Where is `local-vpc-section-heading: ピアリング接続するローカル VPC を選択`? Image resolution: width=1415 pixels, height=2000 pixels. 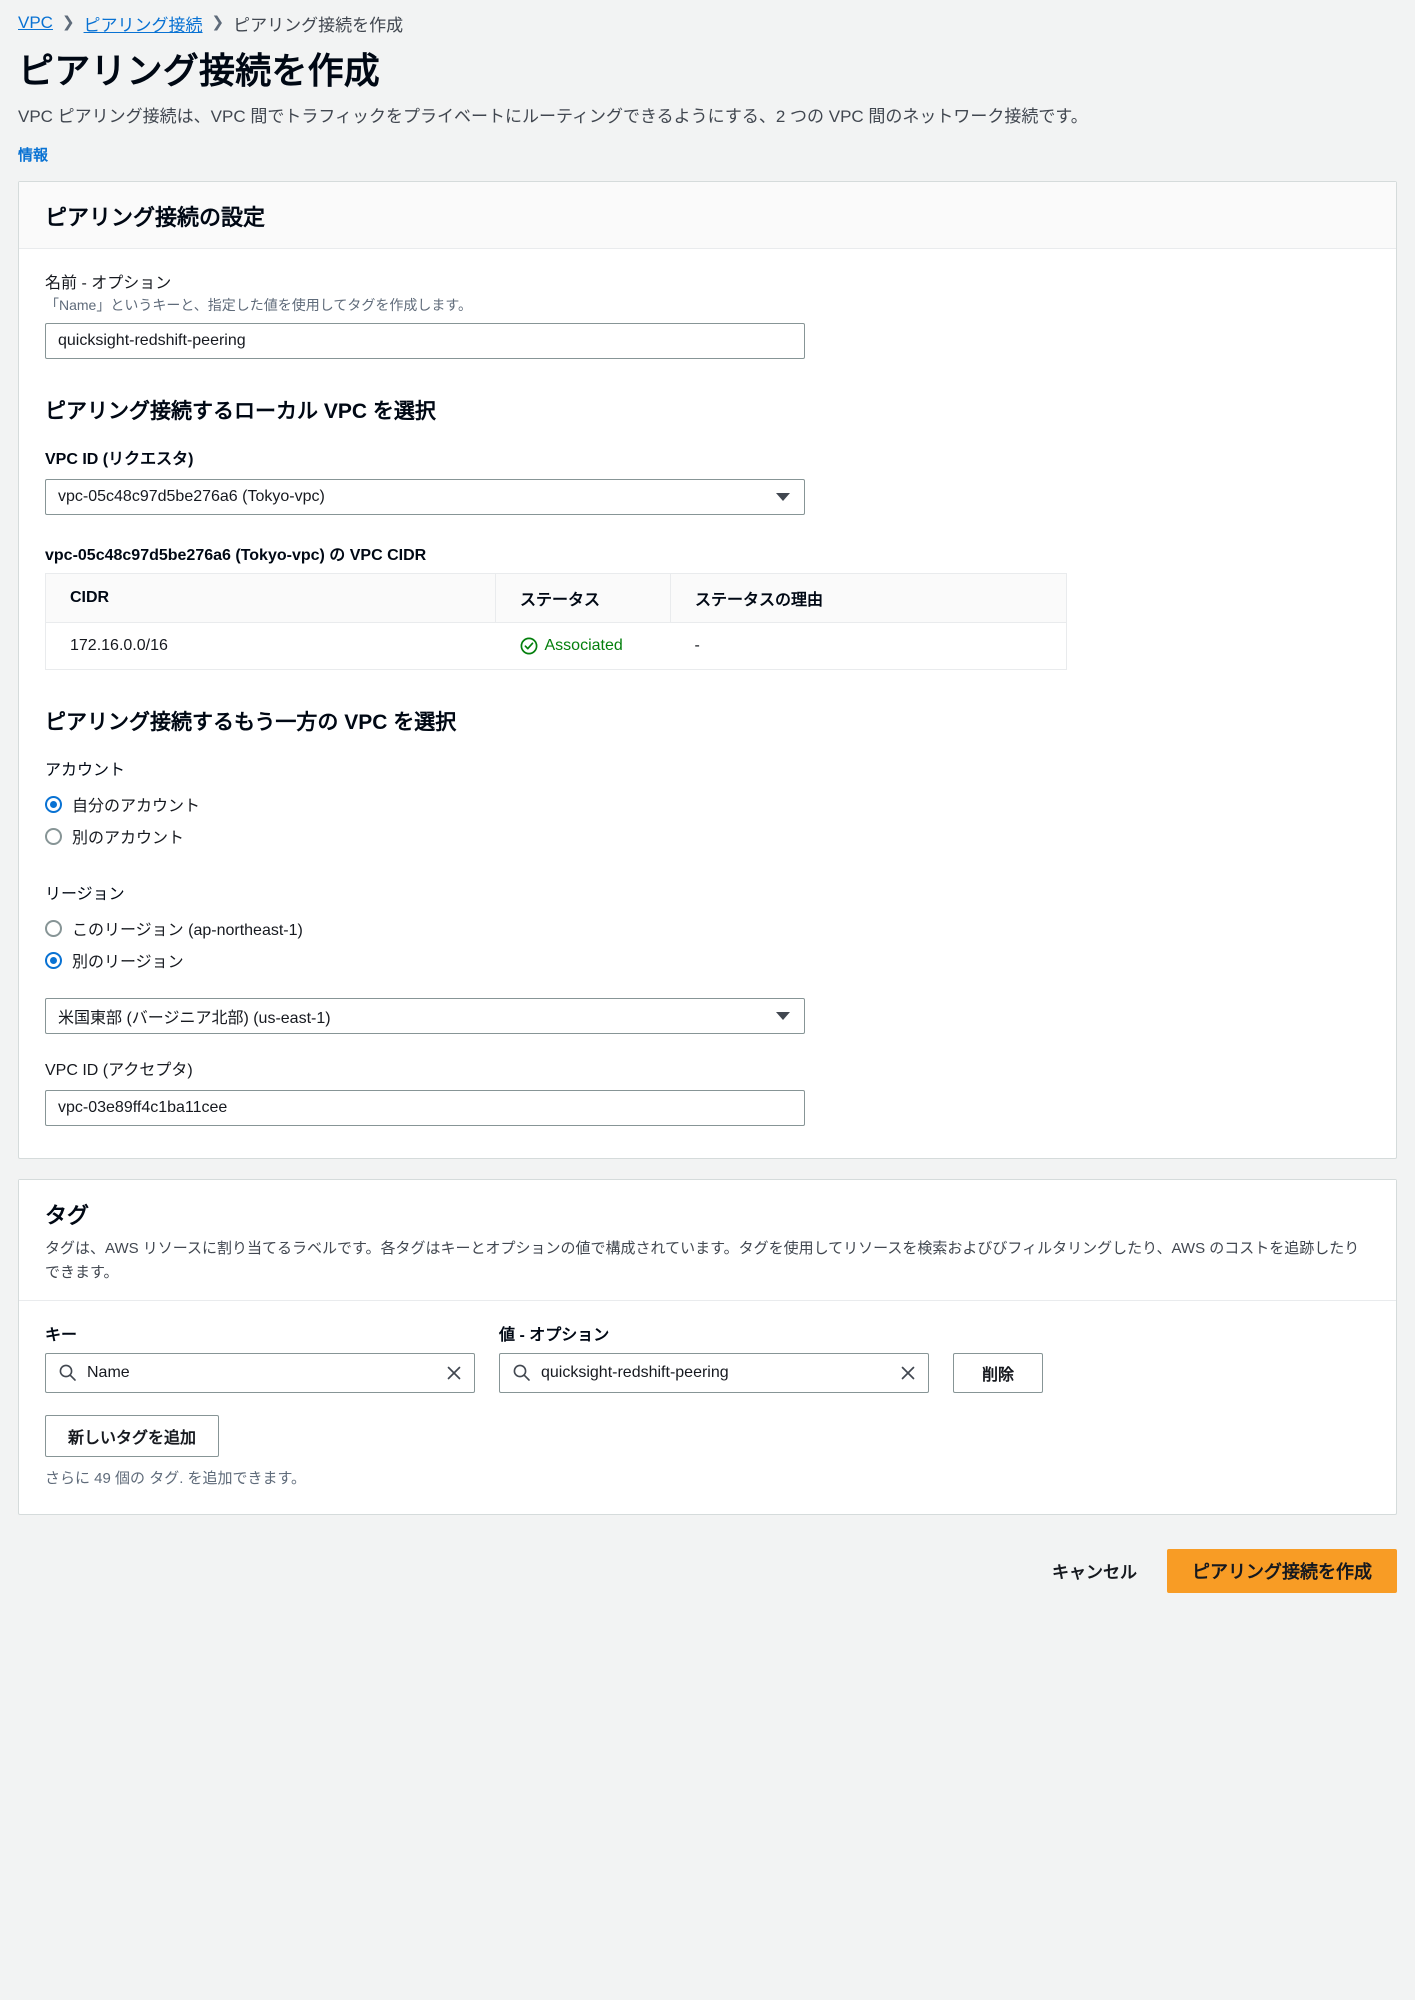
local-vpc-section-heading: ピアリング接続するローカル VPC を選択 is located at coordinates (240, 412).